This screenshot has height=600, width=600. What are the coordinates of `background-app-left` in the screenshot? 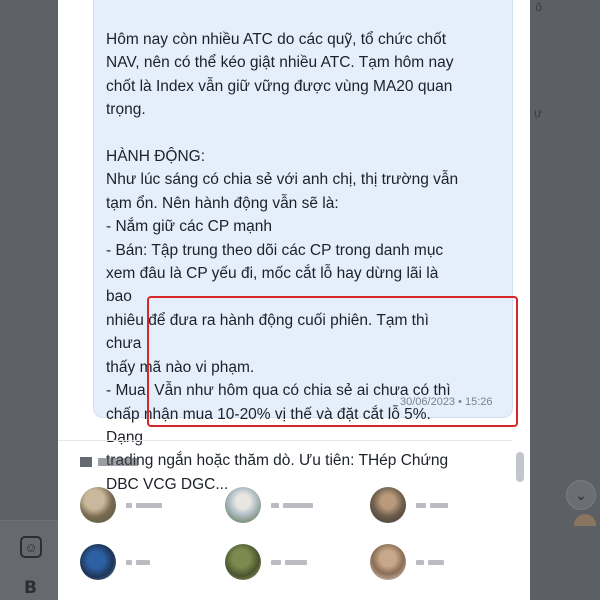 It's located at (30, 300).